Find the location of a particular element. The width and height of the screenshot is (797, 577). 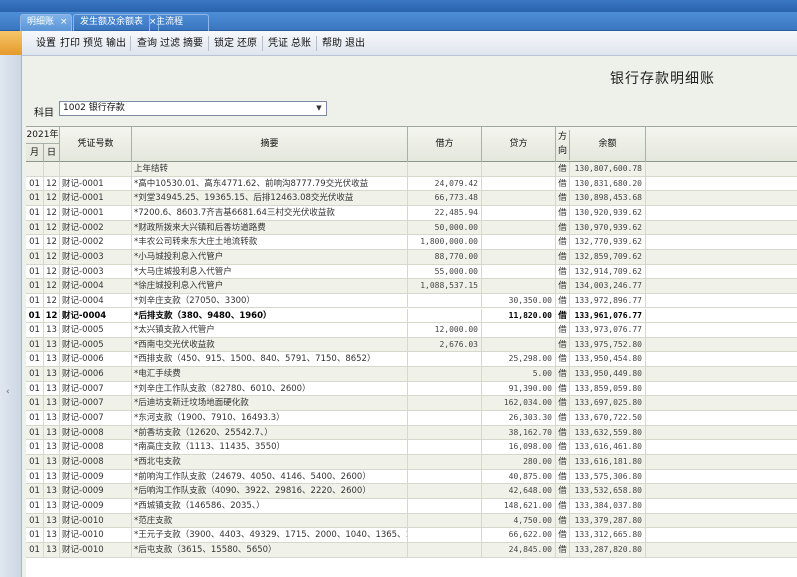

header-balance: 余额 is located at coordinates (608, 144).